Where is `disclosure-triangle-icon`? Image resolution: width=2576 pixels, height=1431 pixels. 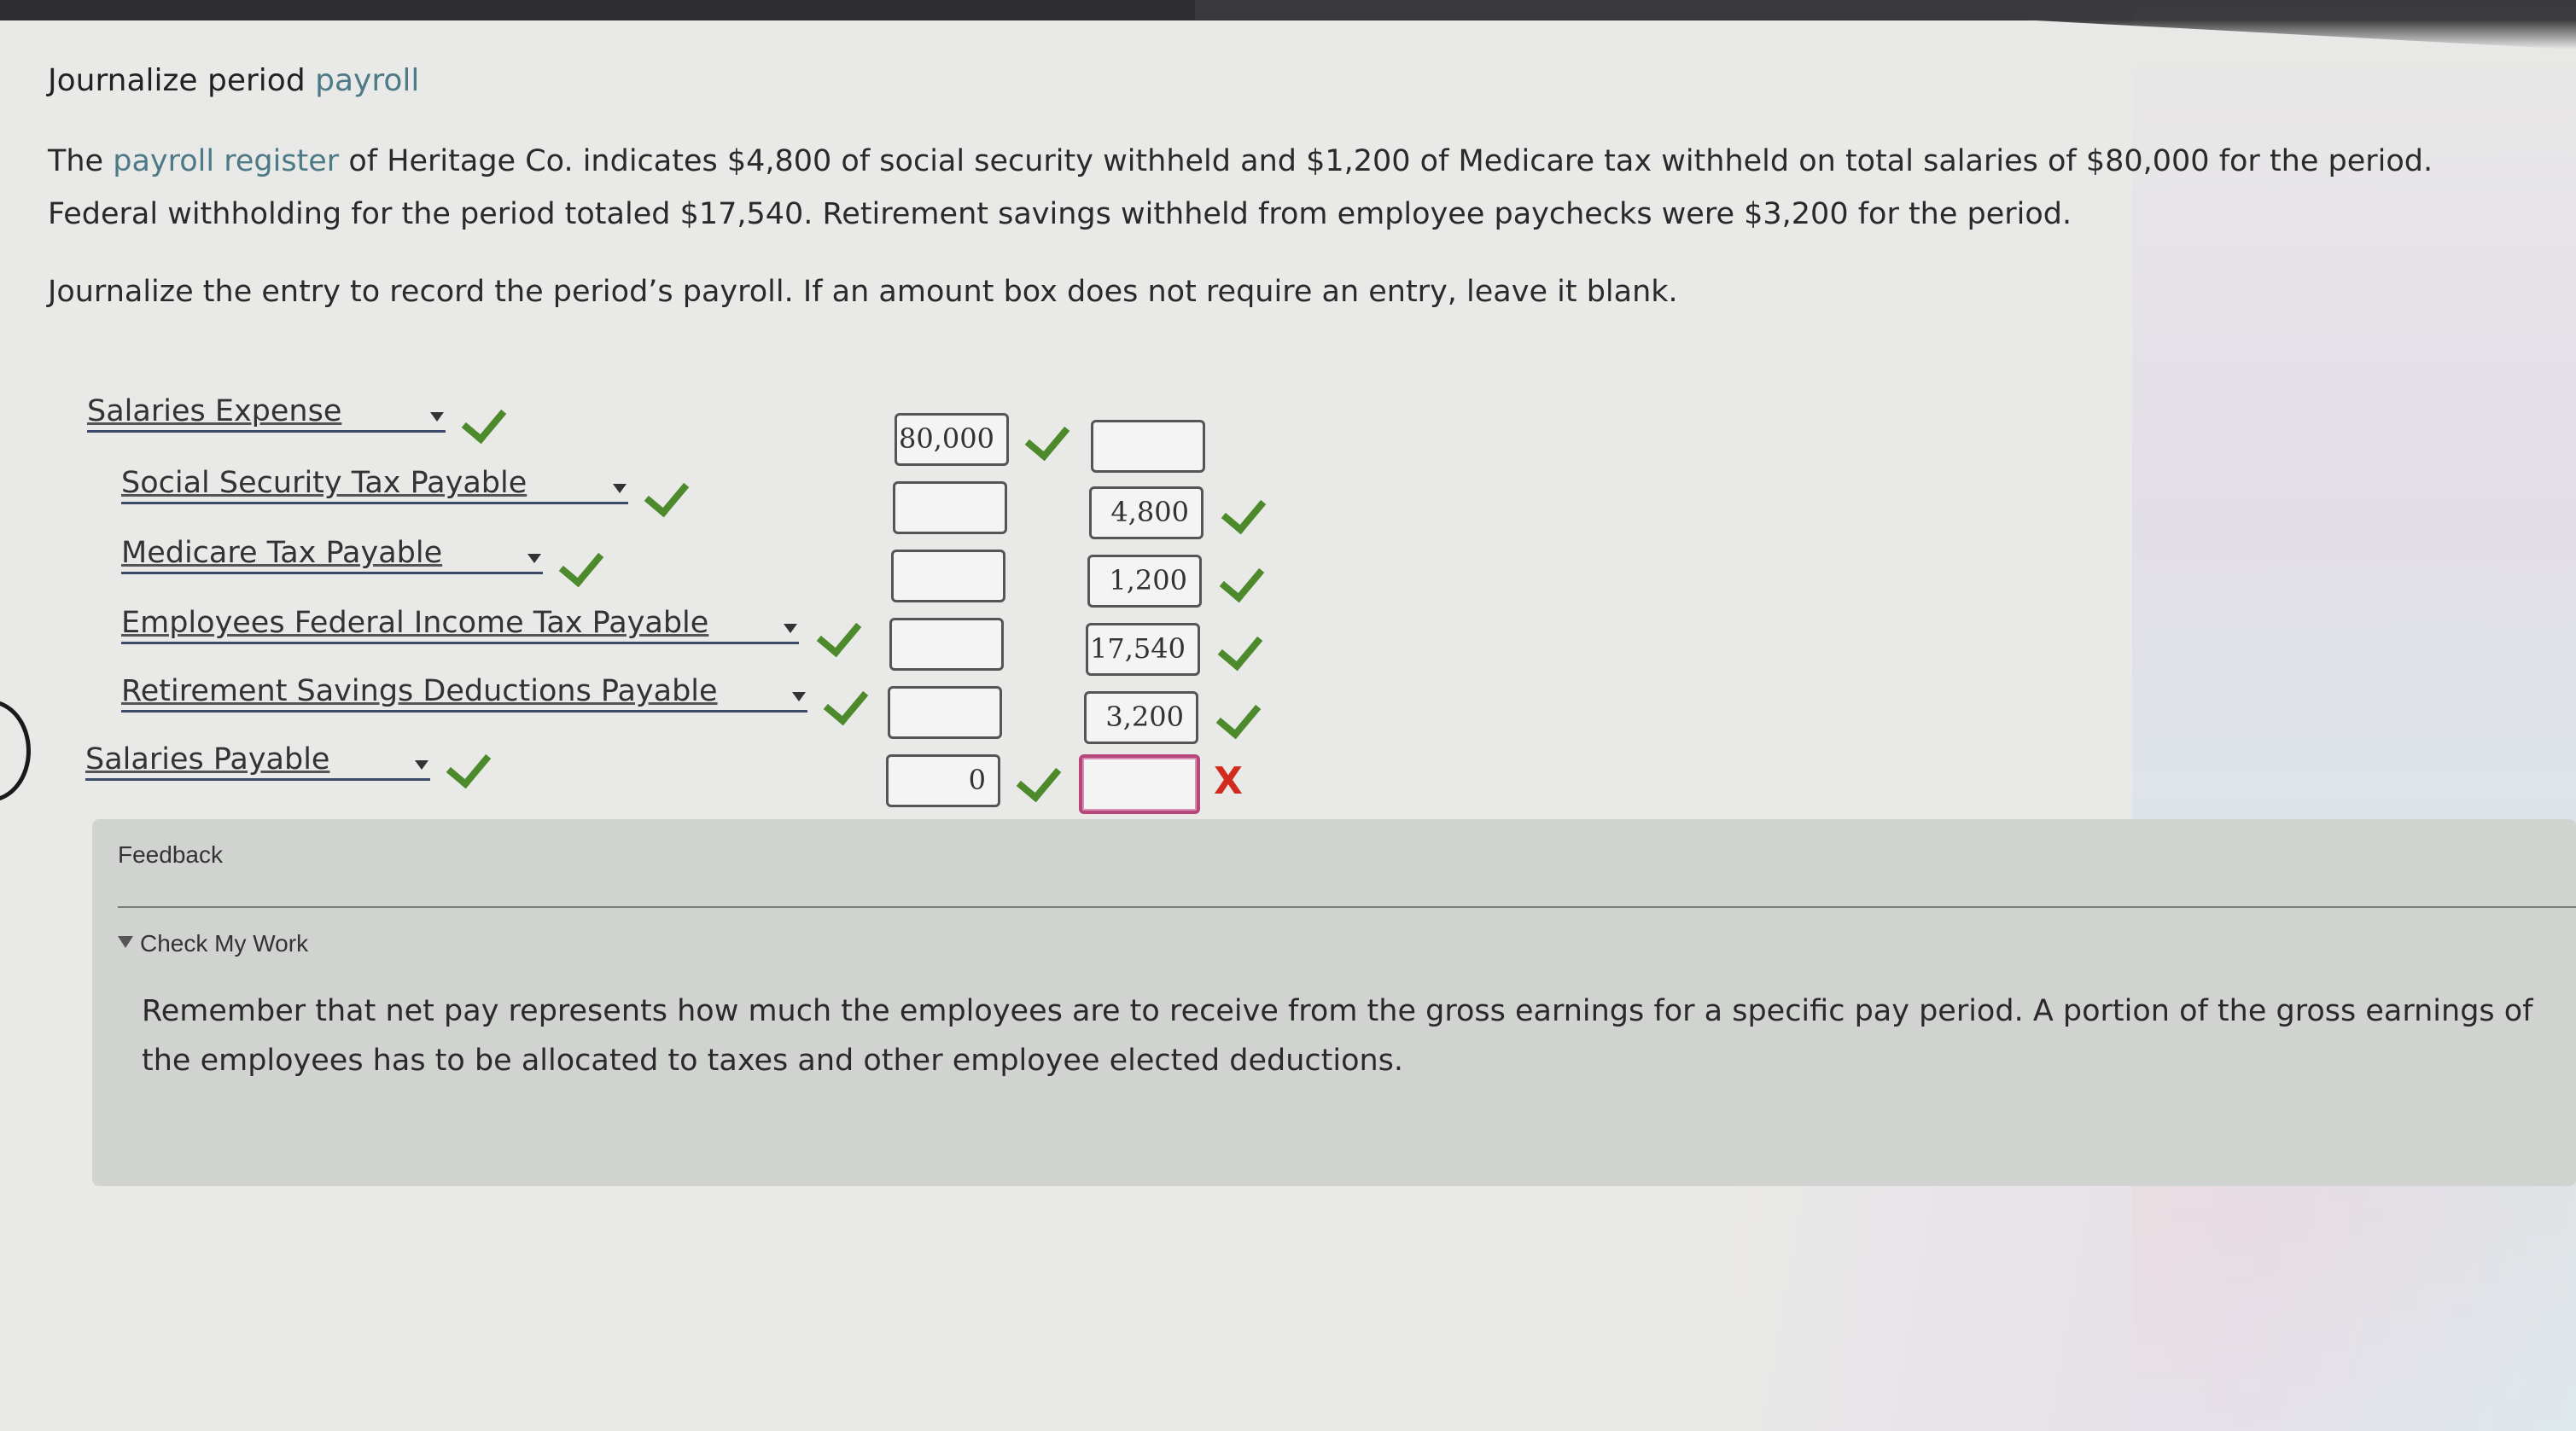
disclosure-triangle-icon is located at coordinates (125, 942).